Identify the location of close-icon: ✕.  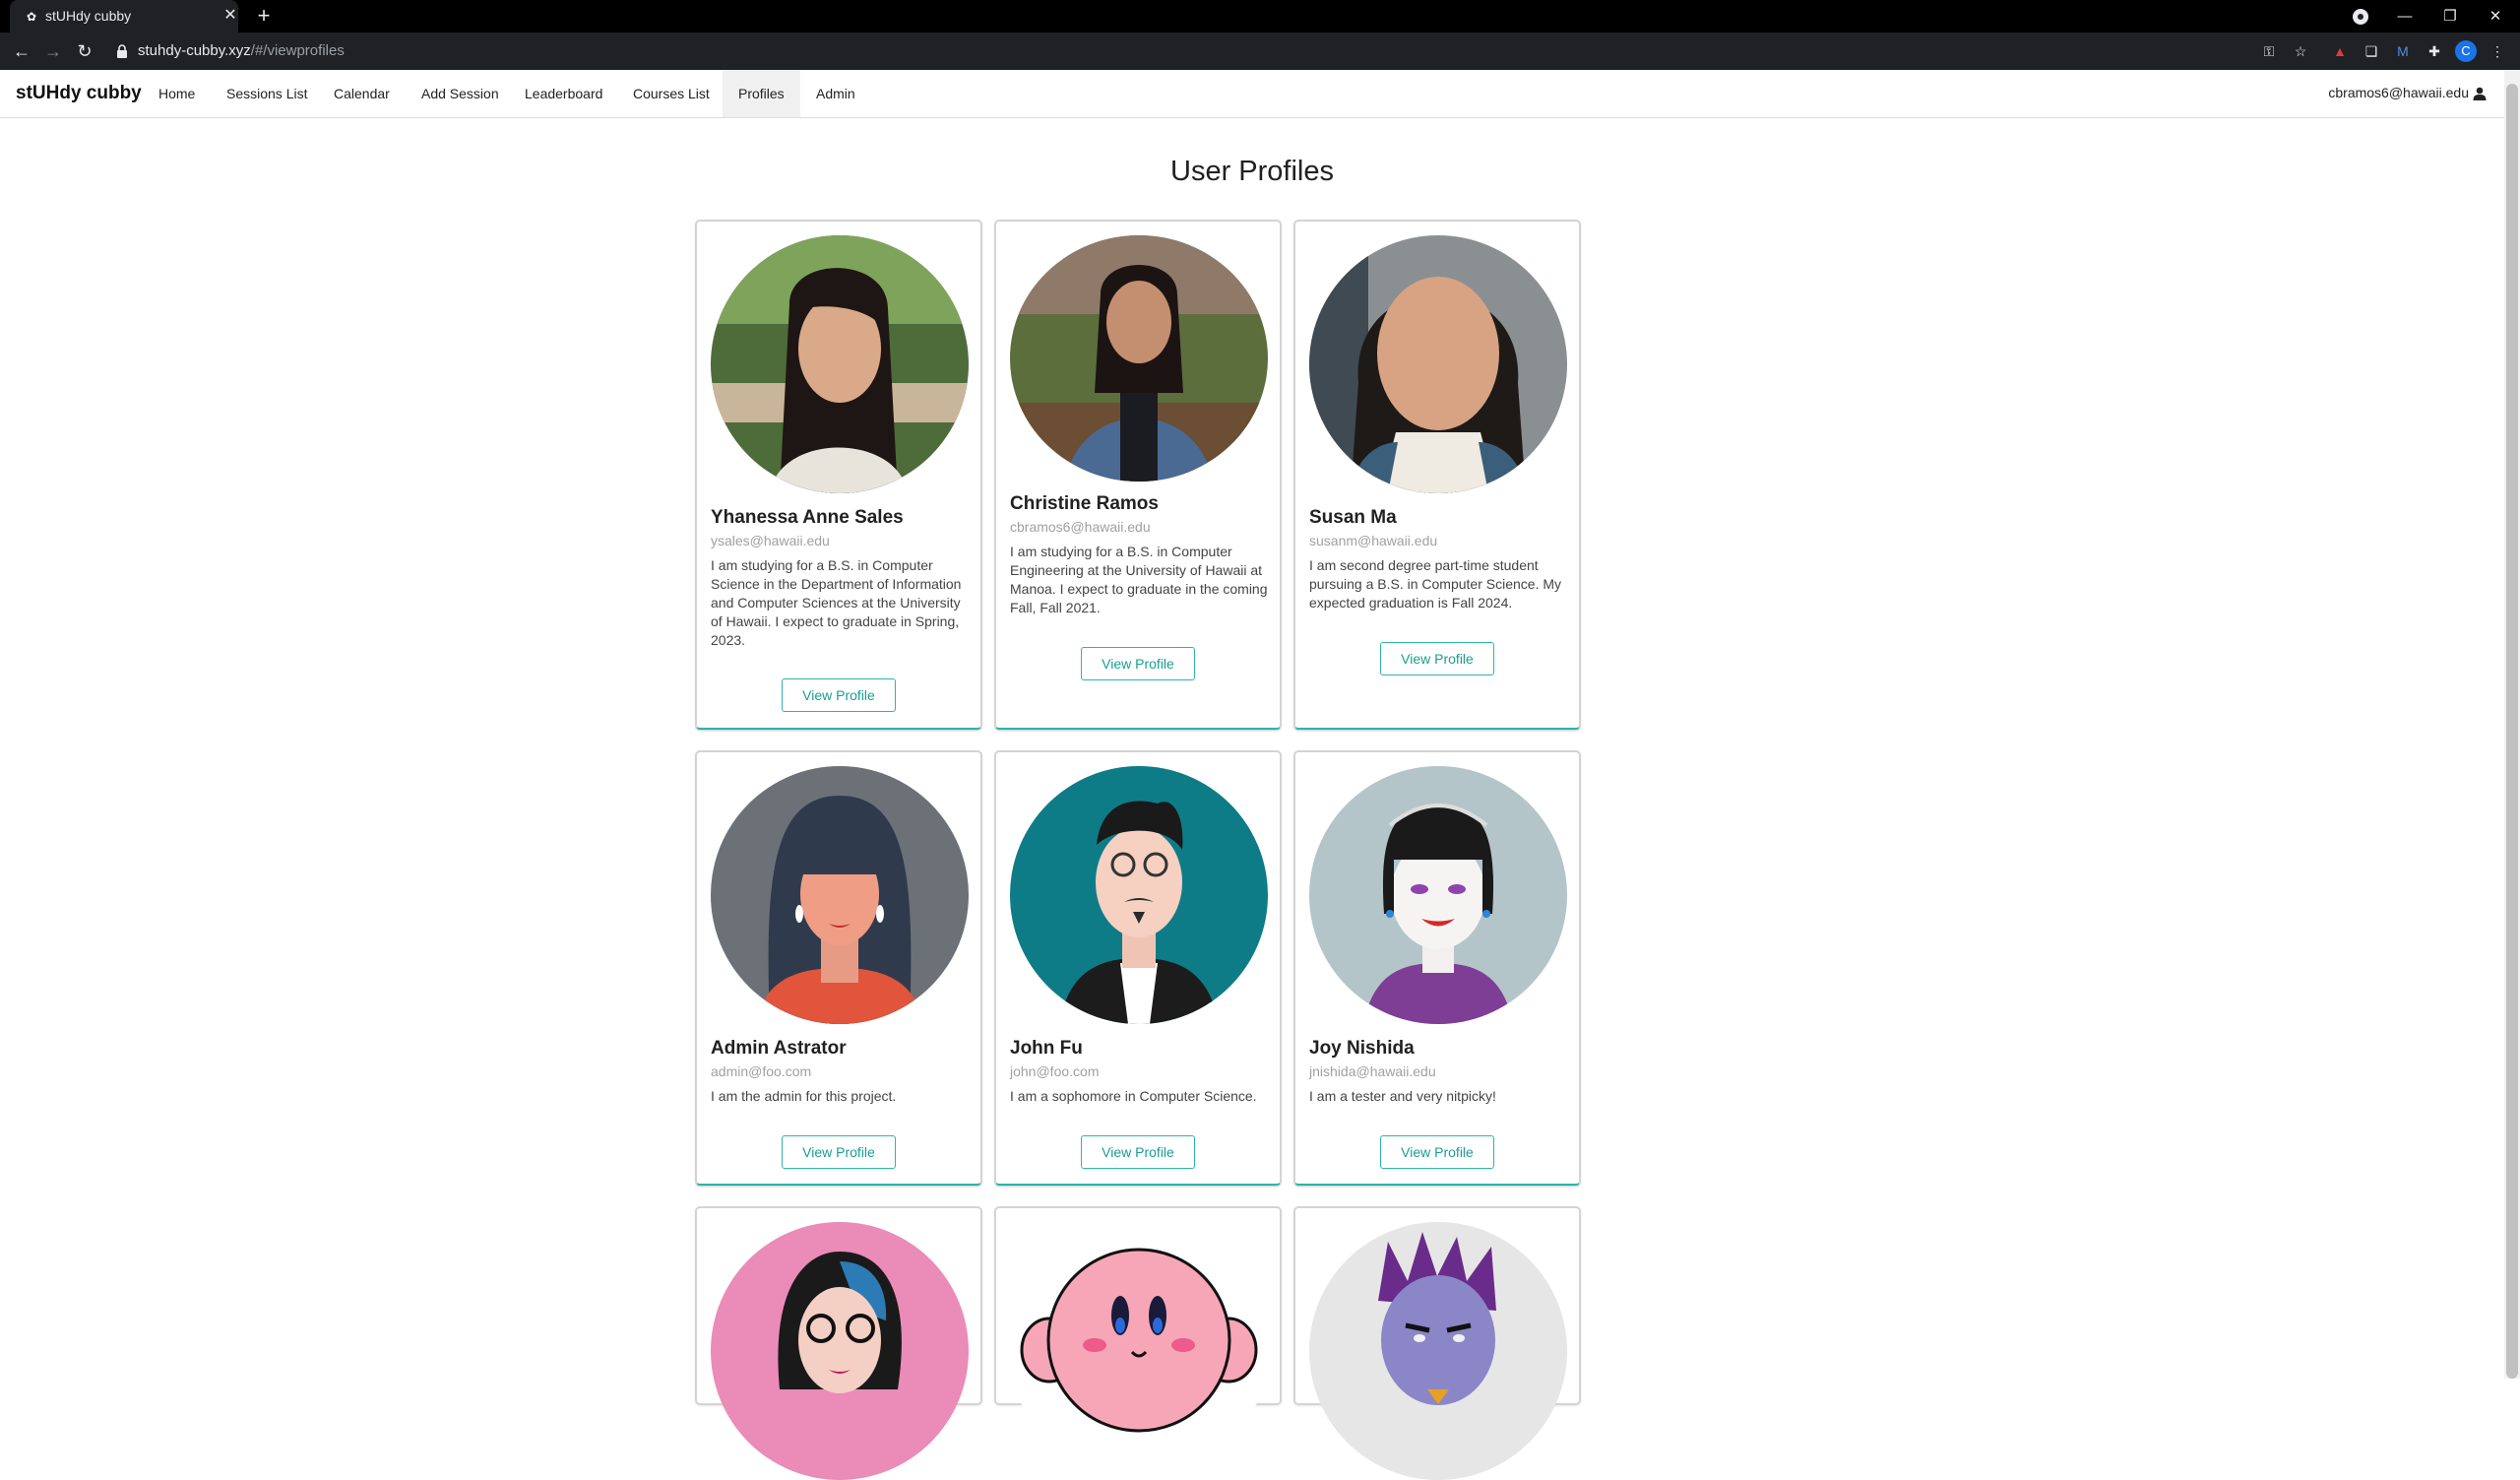
(2495, 16).